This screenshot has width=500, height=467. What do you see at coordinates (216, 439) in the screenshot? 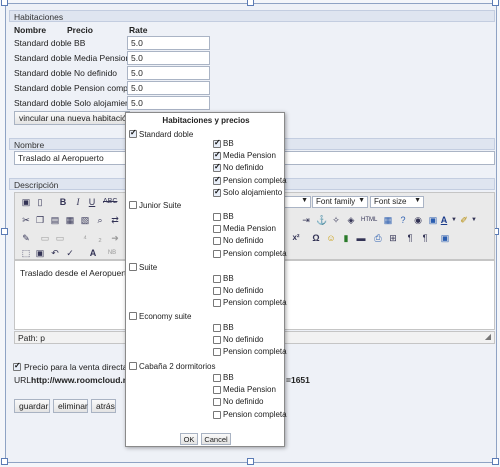
I see `cancel-button: Cancel` at bounding box center [216, 439].